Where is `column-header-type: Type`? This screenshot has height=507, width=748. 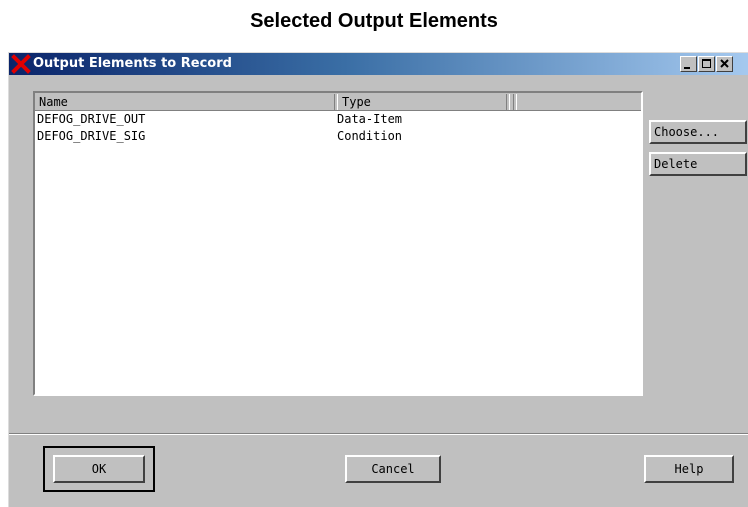
column-header-type: Type is located at coordinates (354, 102).